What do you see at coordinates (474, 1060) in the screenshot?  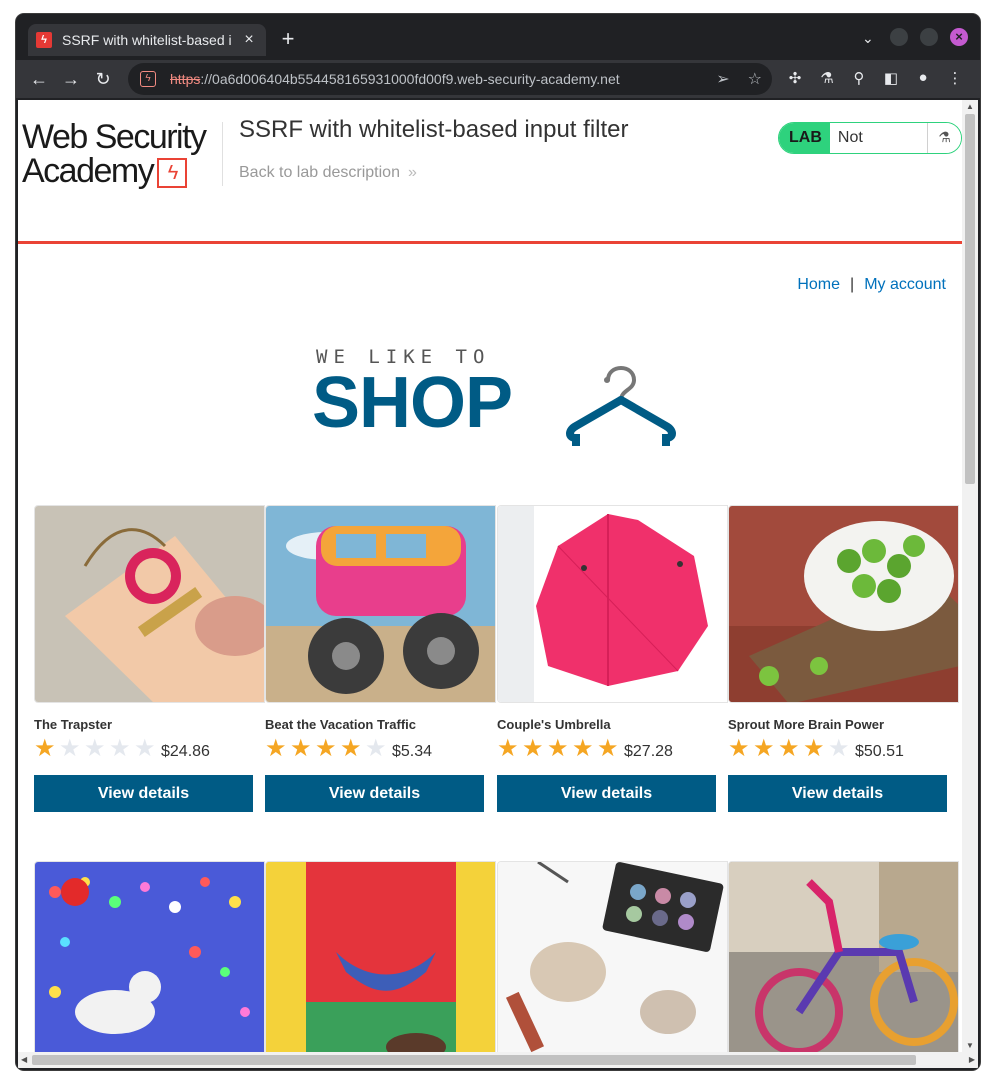 I see `horizontal-scrollbar-thumb` at bounding box center [474, 1060].